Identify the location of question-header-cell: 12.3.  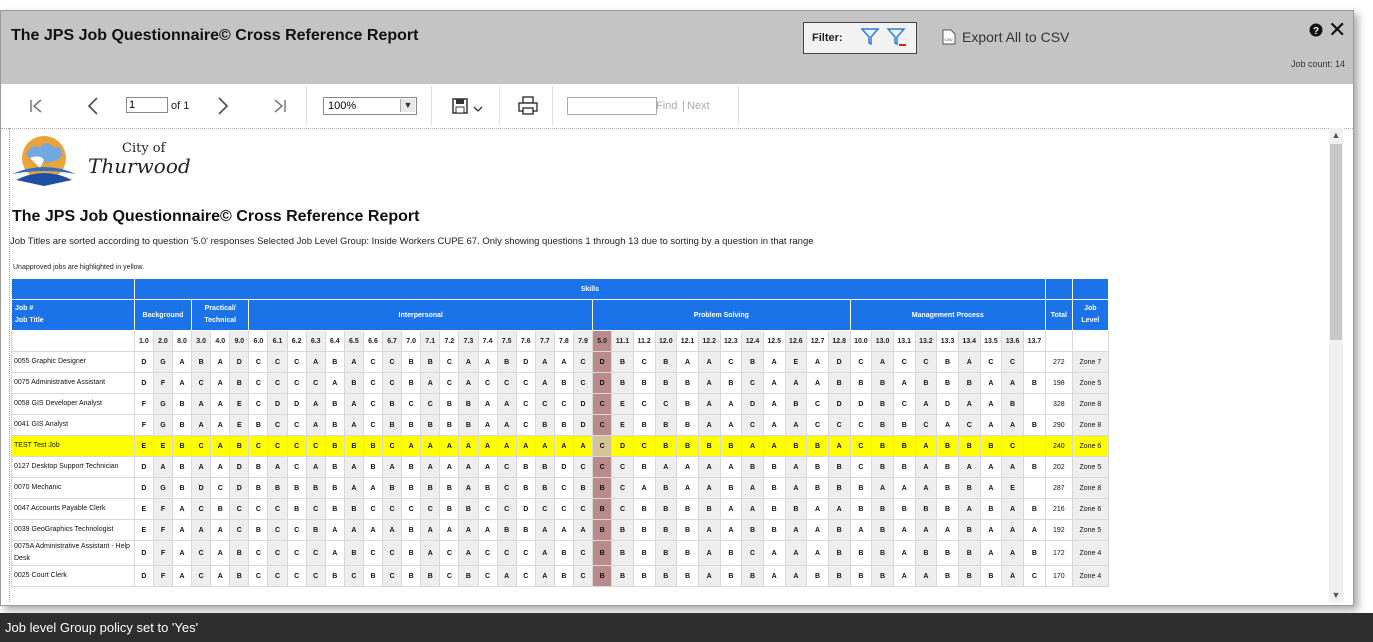
(731, 341).